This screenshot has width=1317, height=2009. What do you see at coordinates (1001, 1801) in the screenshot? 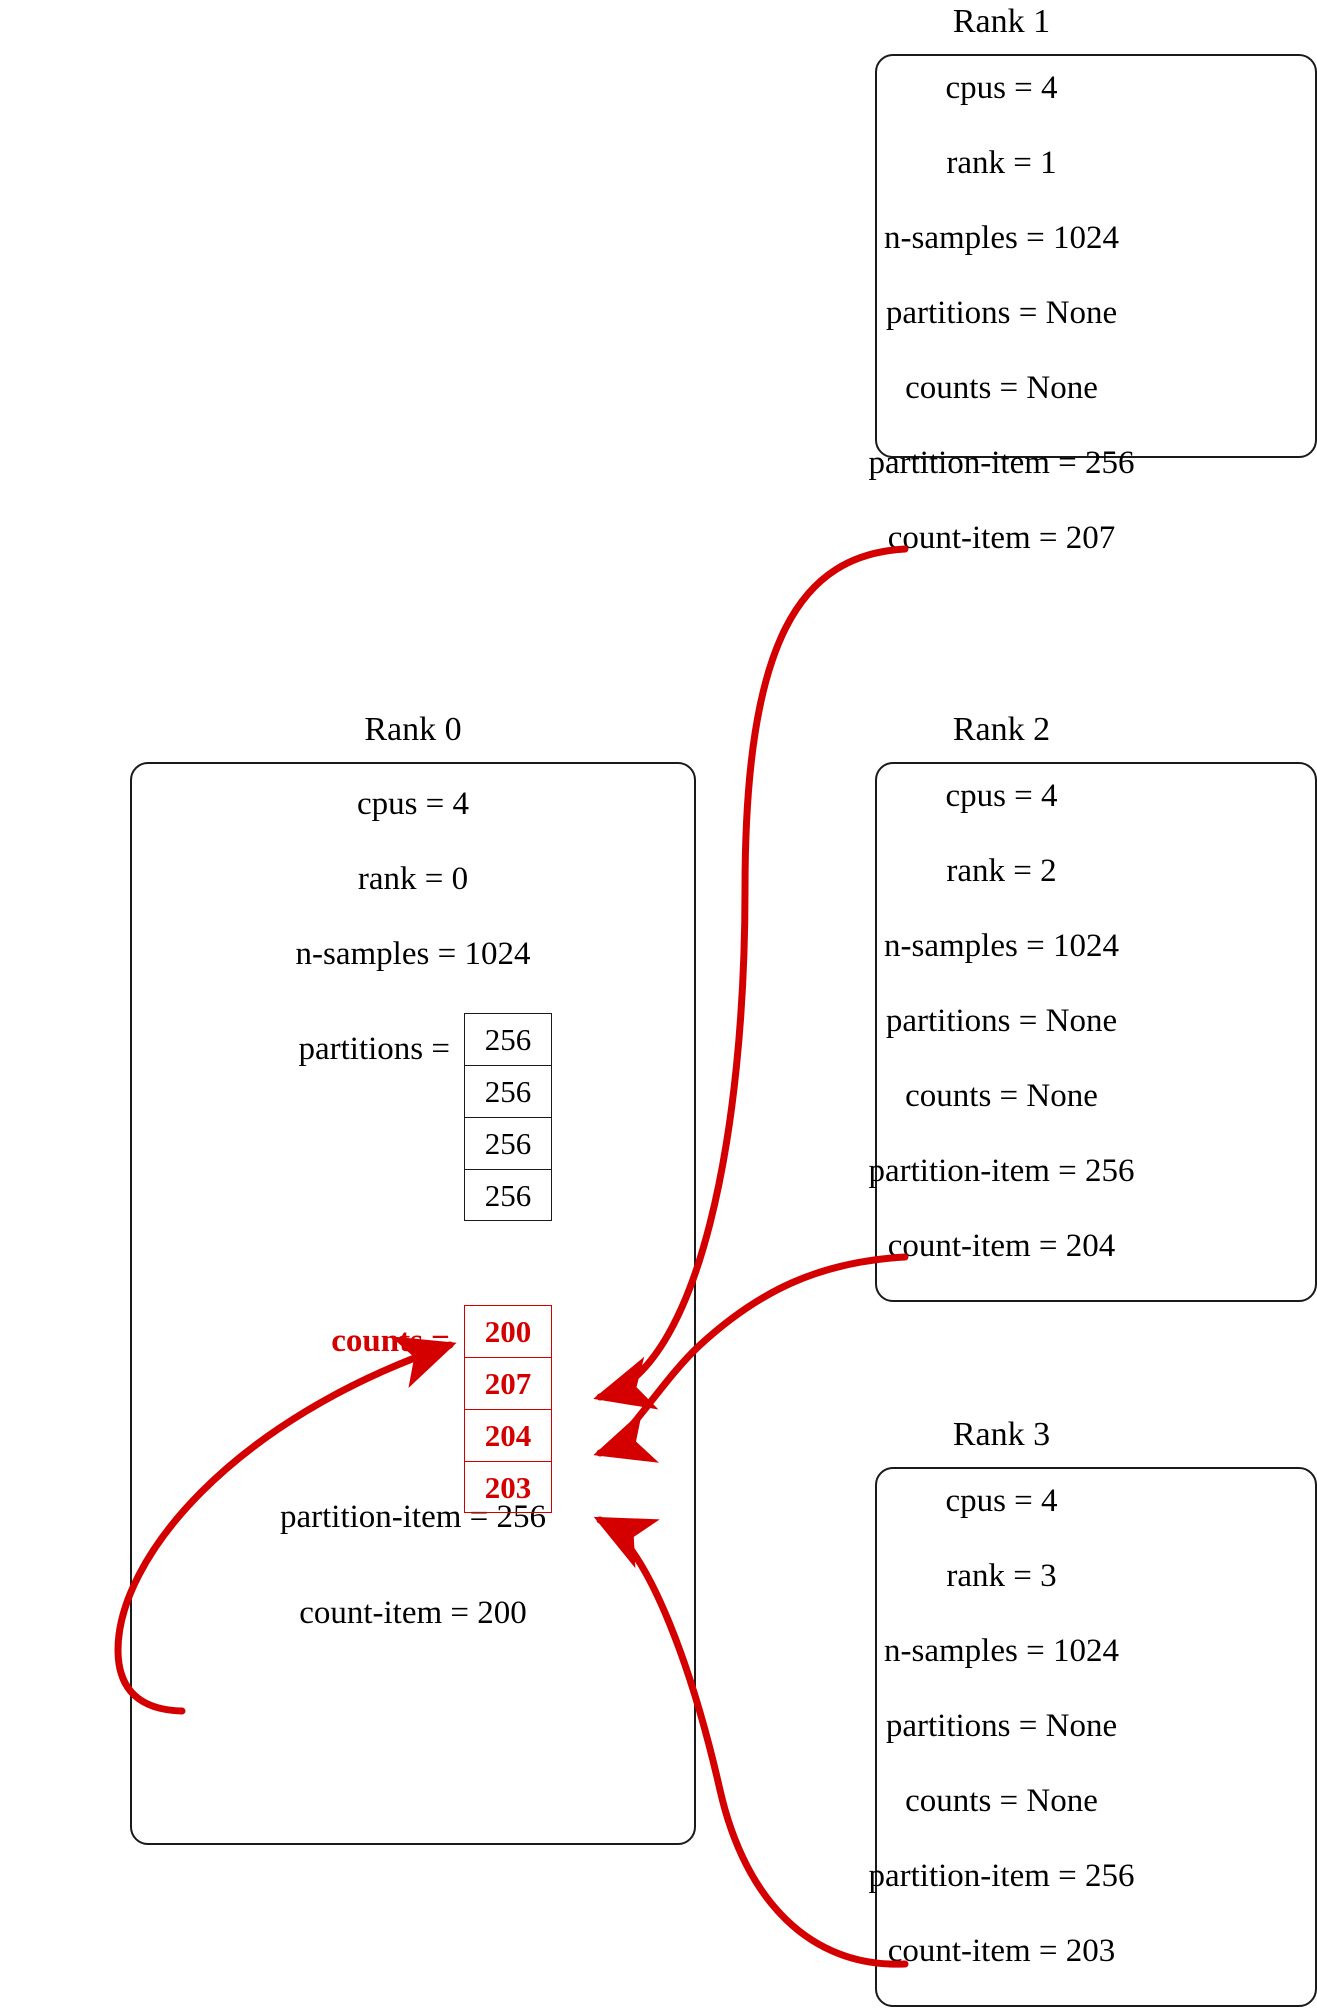
I see `rank-3-field-counts: counts = None` at bounding box center [1001, 1801].